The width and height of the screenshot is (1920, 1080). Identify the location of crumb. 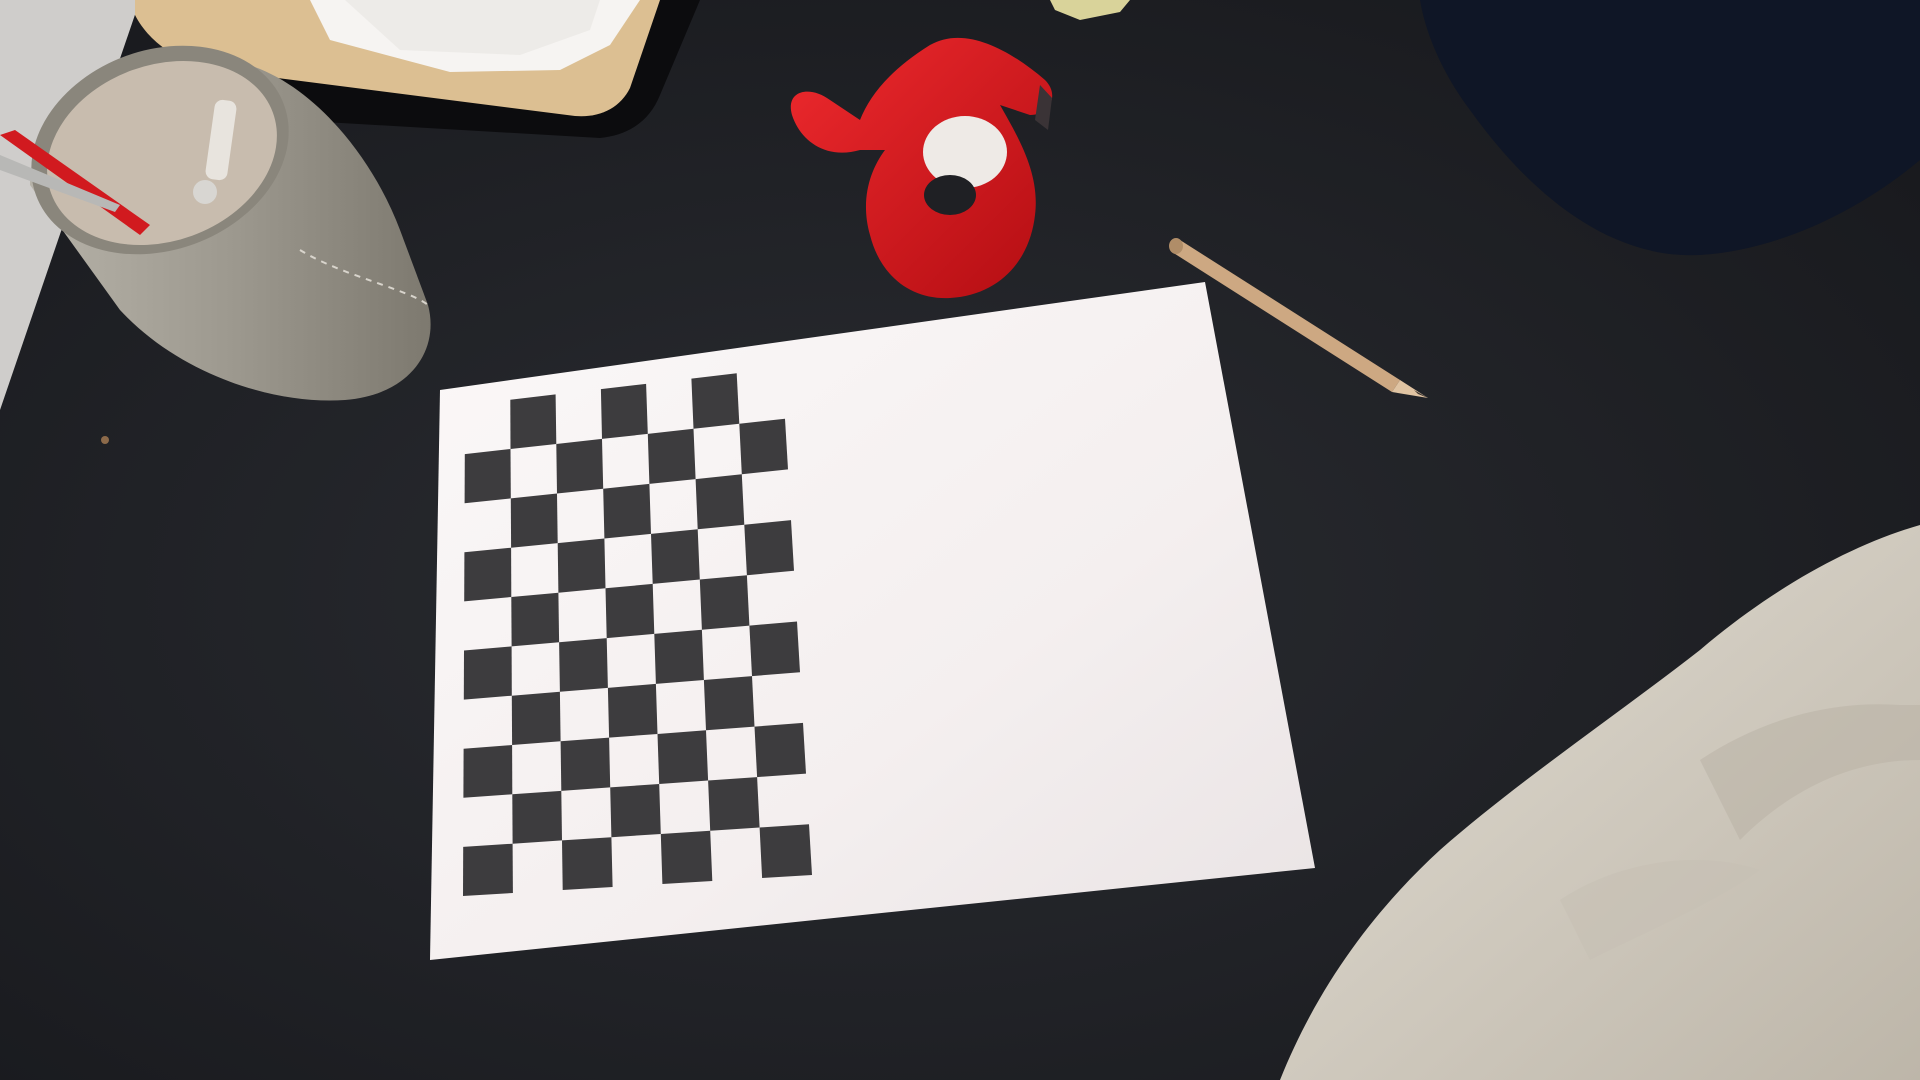
(105, 440).